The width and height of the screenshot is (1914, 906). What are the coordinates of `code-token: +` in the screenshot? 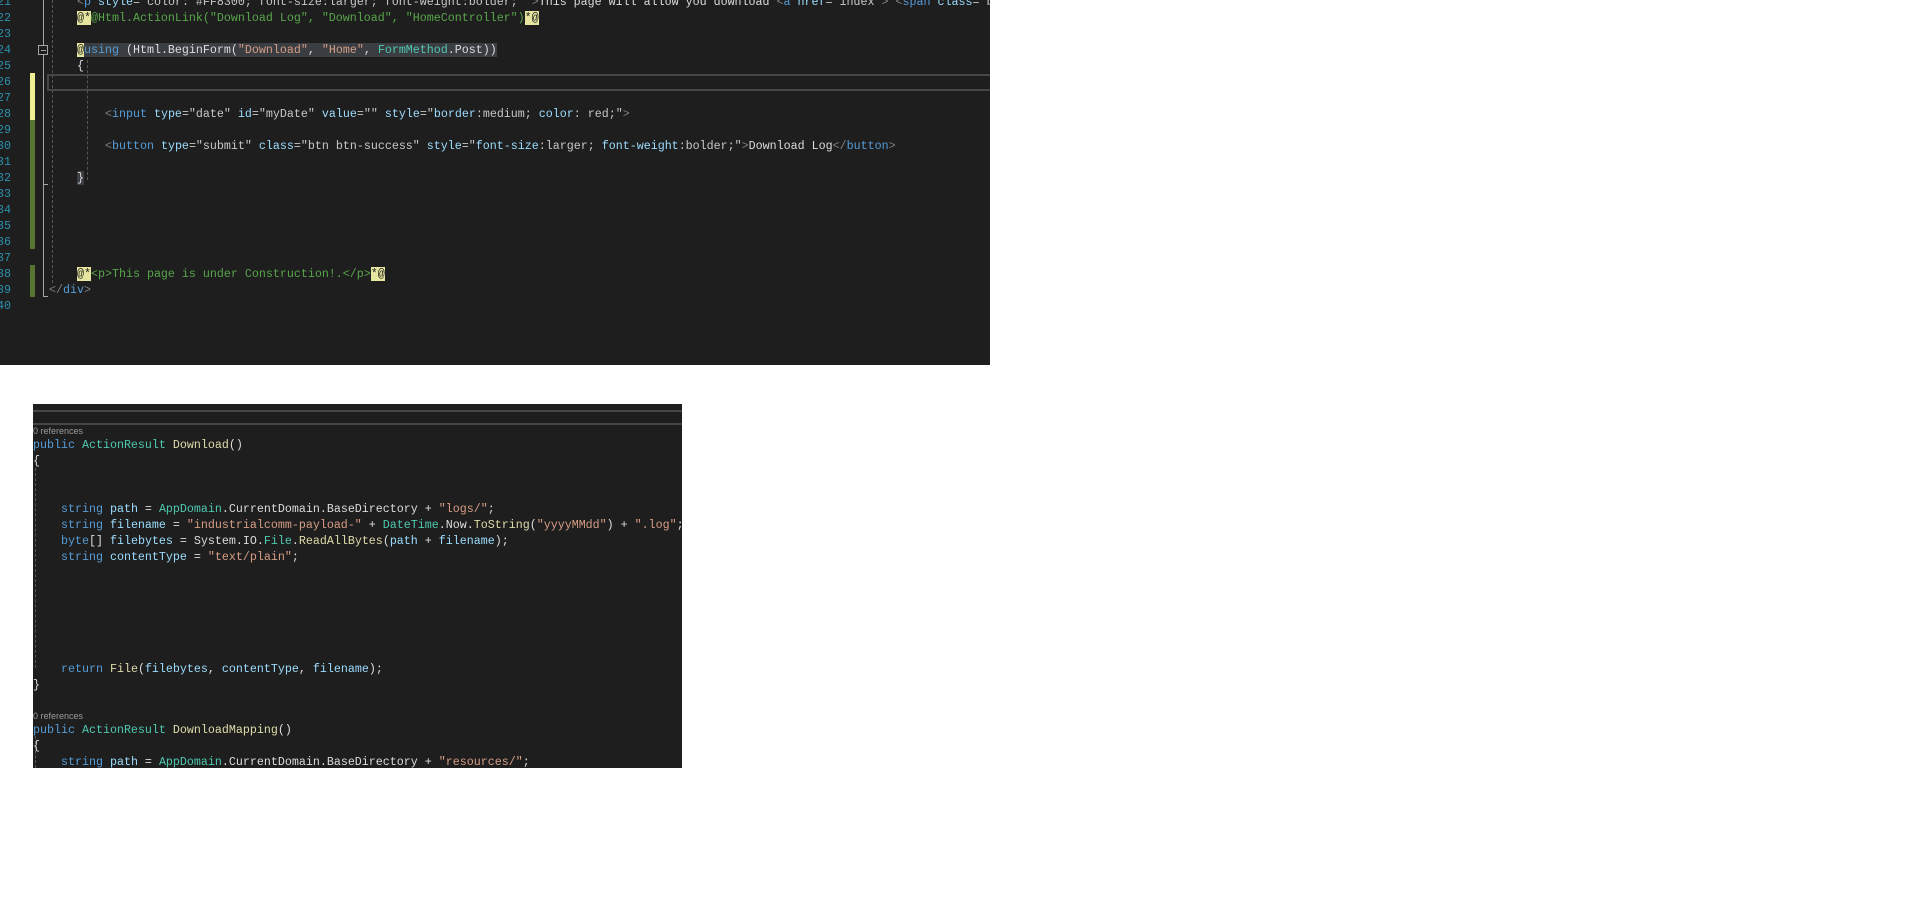 It's located at (372, 525).